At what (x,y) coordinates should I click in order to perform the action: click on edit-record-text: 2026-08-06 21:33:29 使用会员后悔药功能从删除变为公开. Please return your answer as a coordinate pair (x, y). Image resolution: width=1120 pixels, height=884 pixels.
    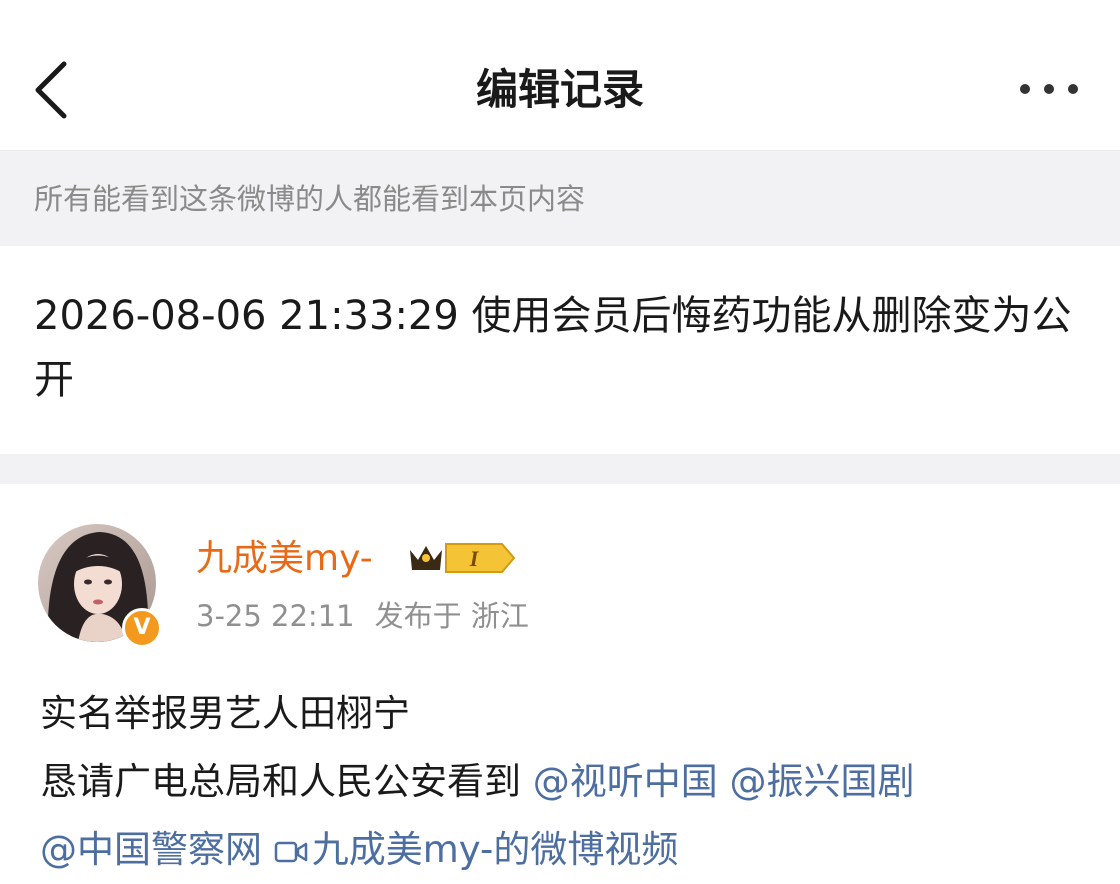
    Looking at the image, I should click on (553, 348).